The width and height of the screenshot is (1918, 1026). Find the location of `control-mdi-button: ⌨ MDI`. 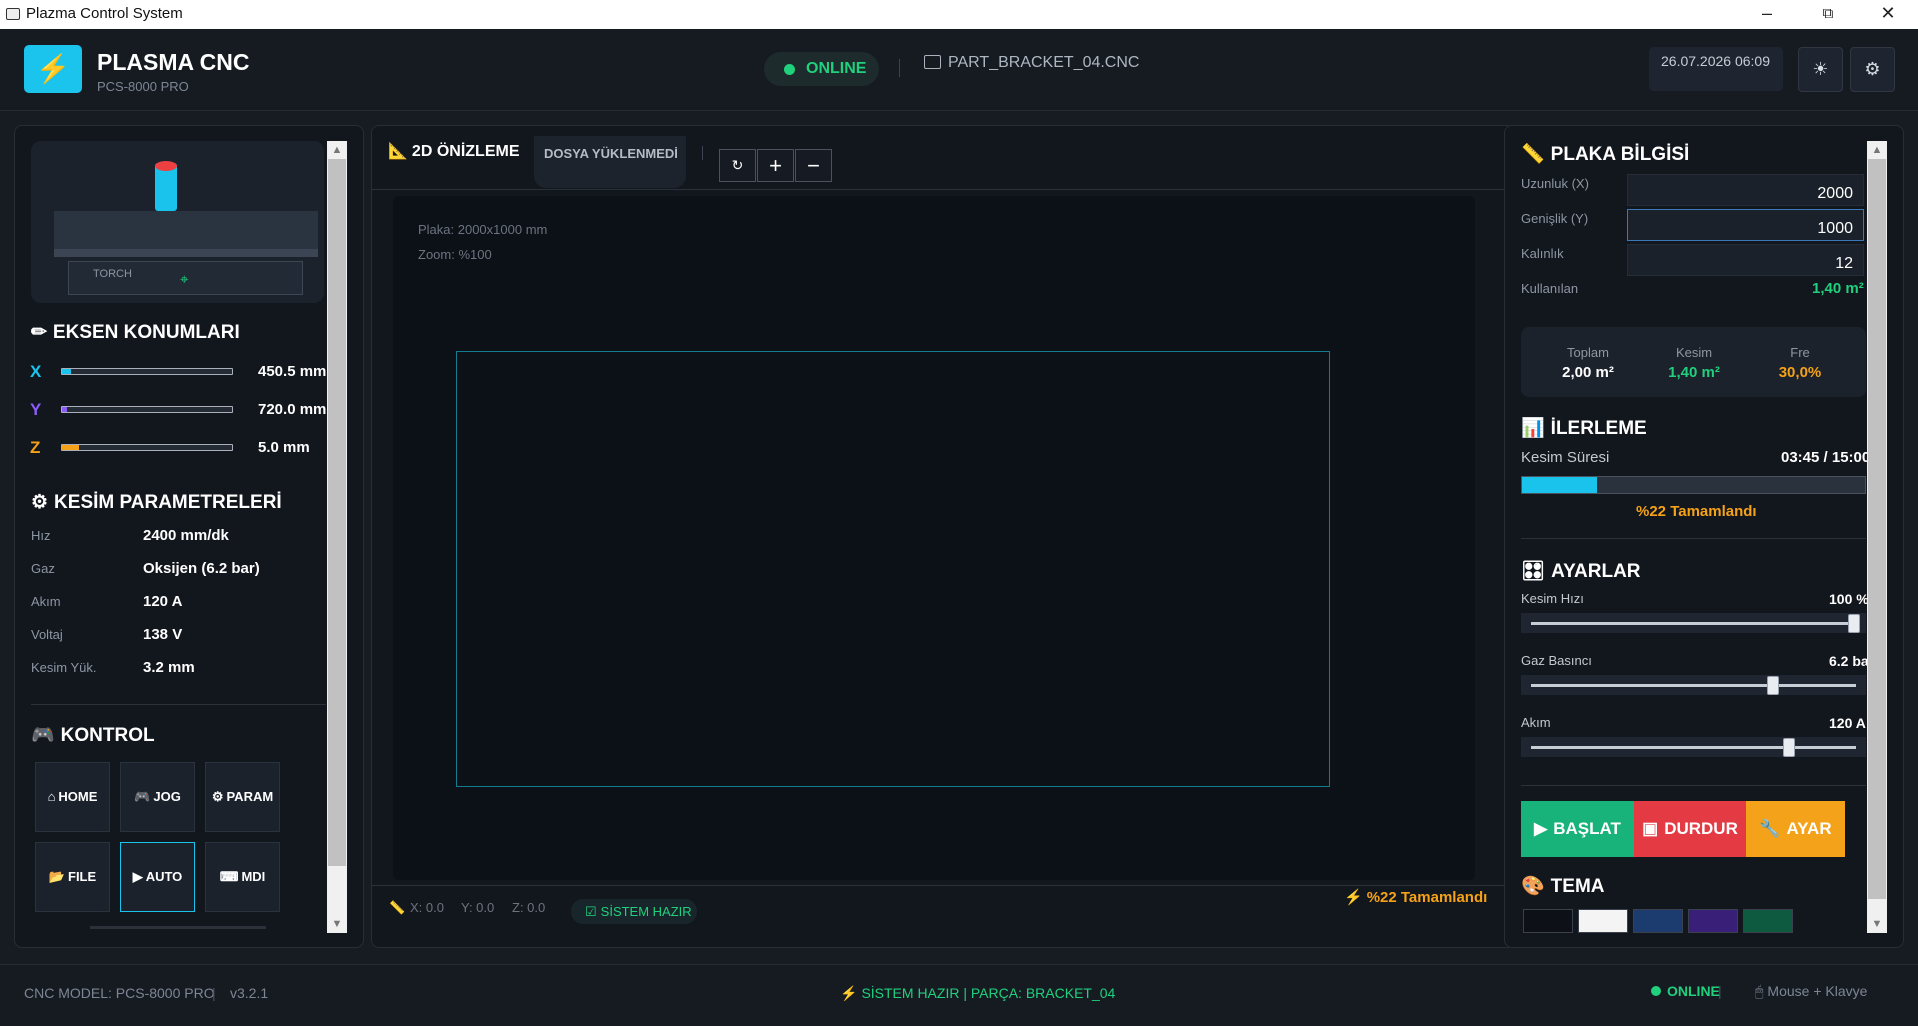

control-mdi-button: ⌨ MDI is located at coordinates (242, 877).